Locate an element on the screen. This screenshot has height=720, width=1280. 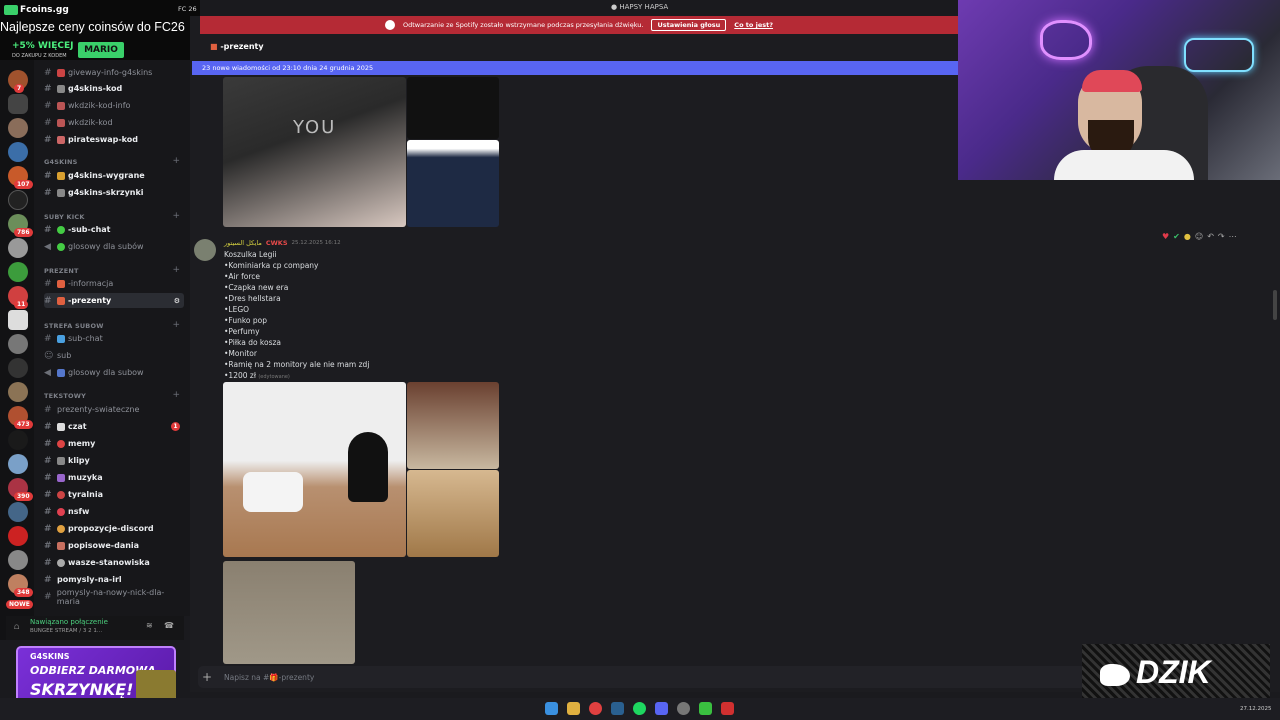
channel-label: propozycje-discord is located at coordinates (111, 528).